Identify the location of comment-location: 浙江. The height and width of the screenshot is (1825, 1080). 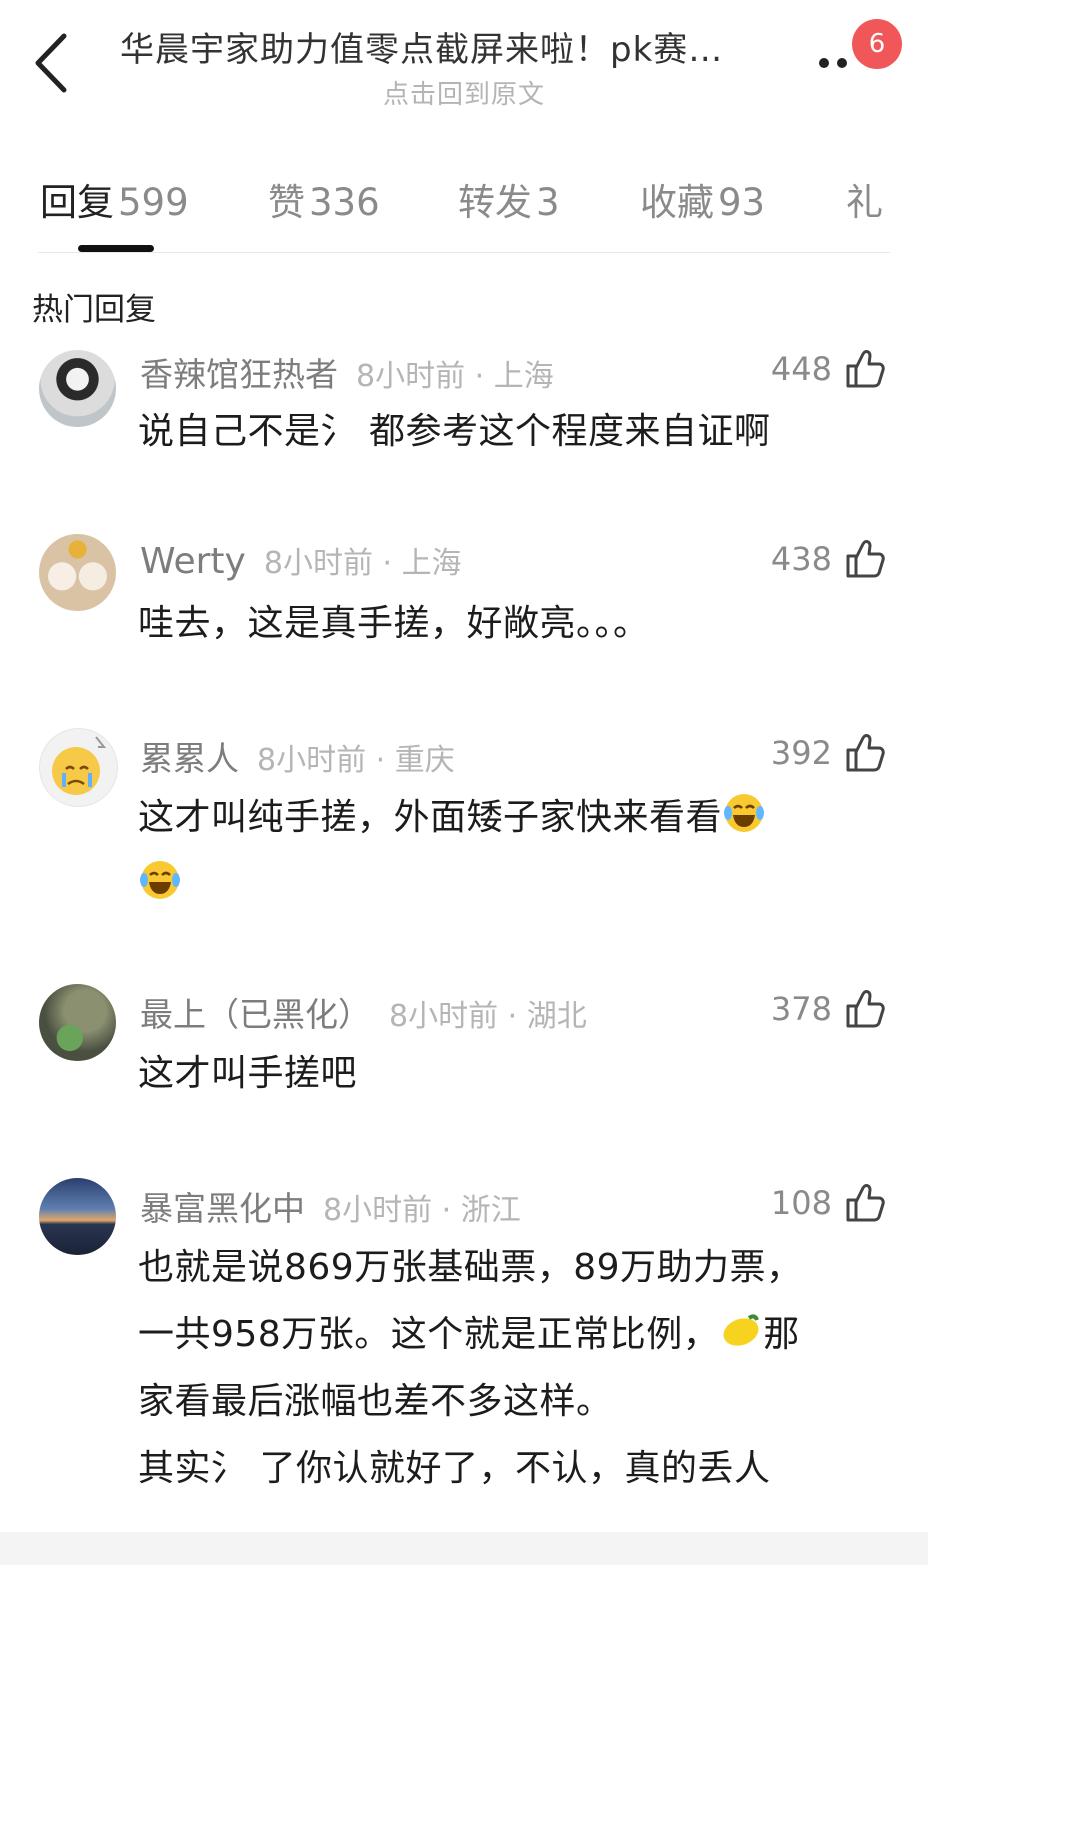
(490, 1210).